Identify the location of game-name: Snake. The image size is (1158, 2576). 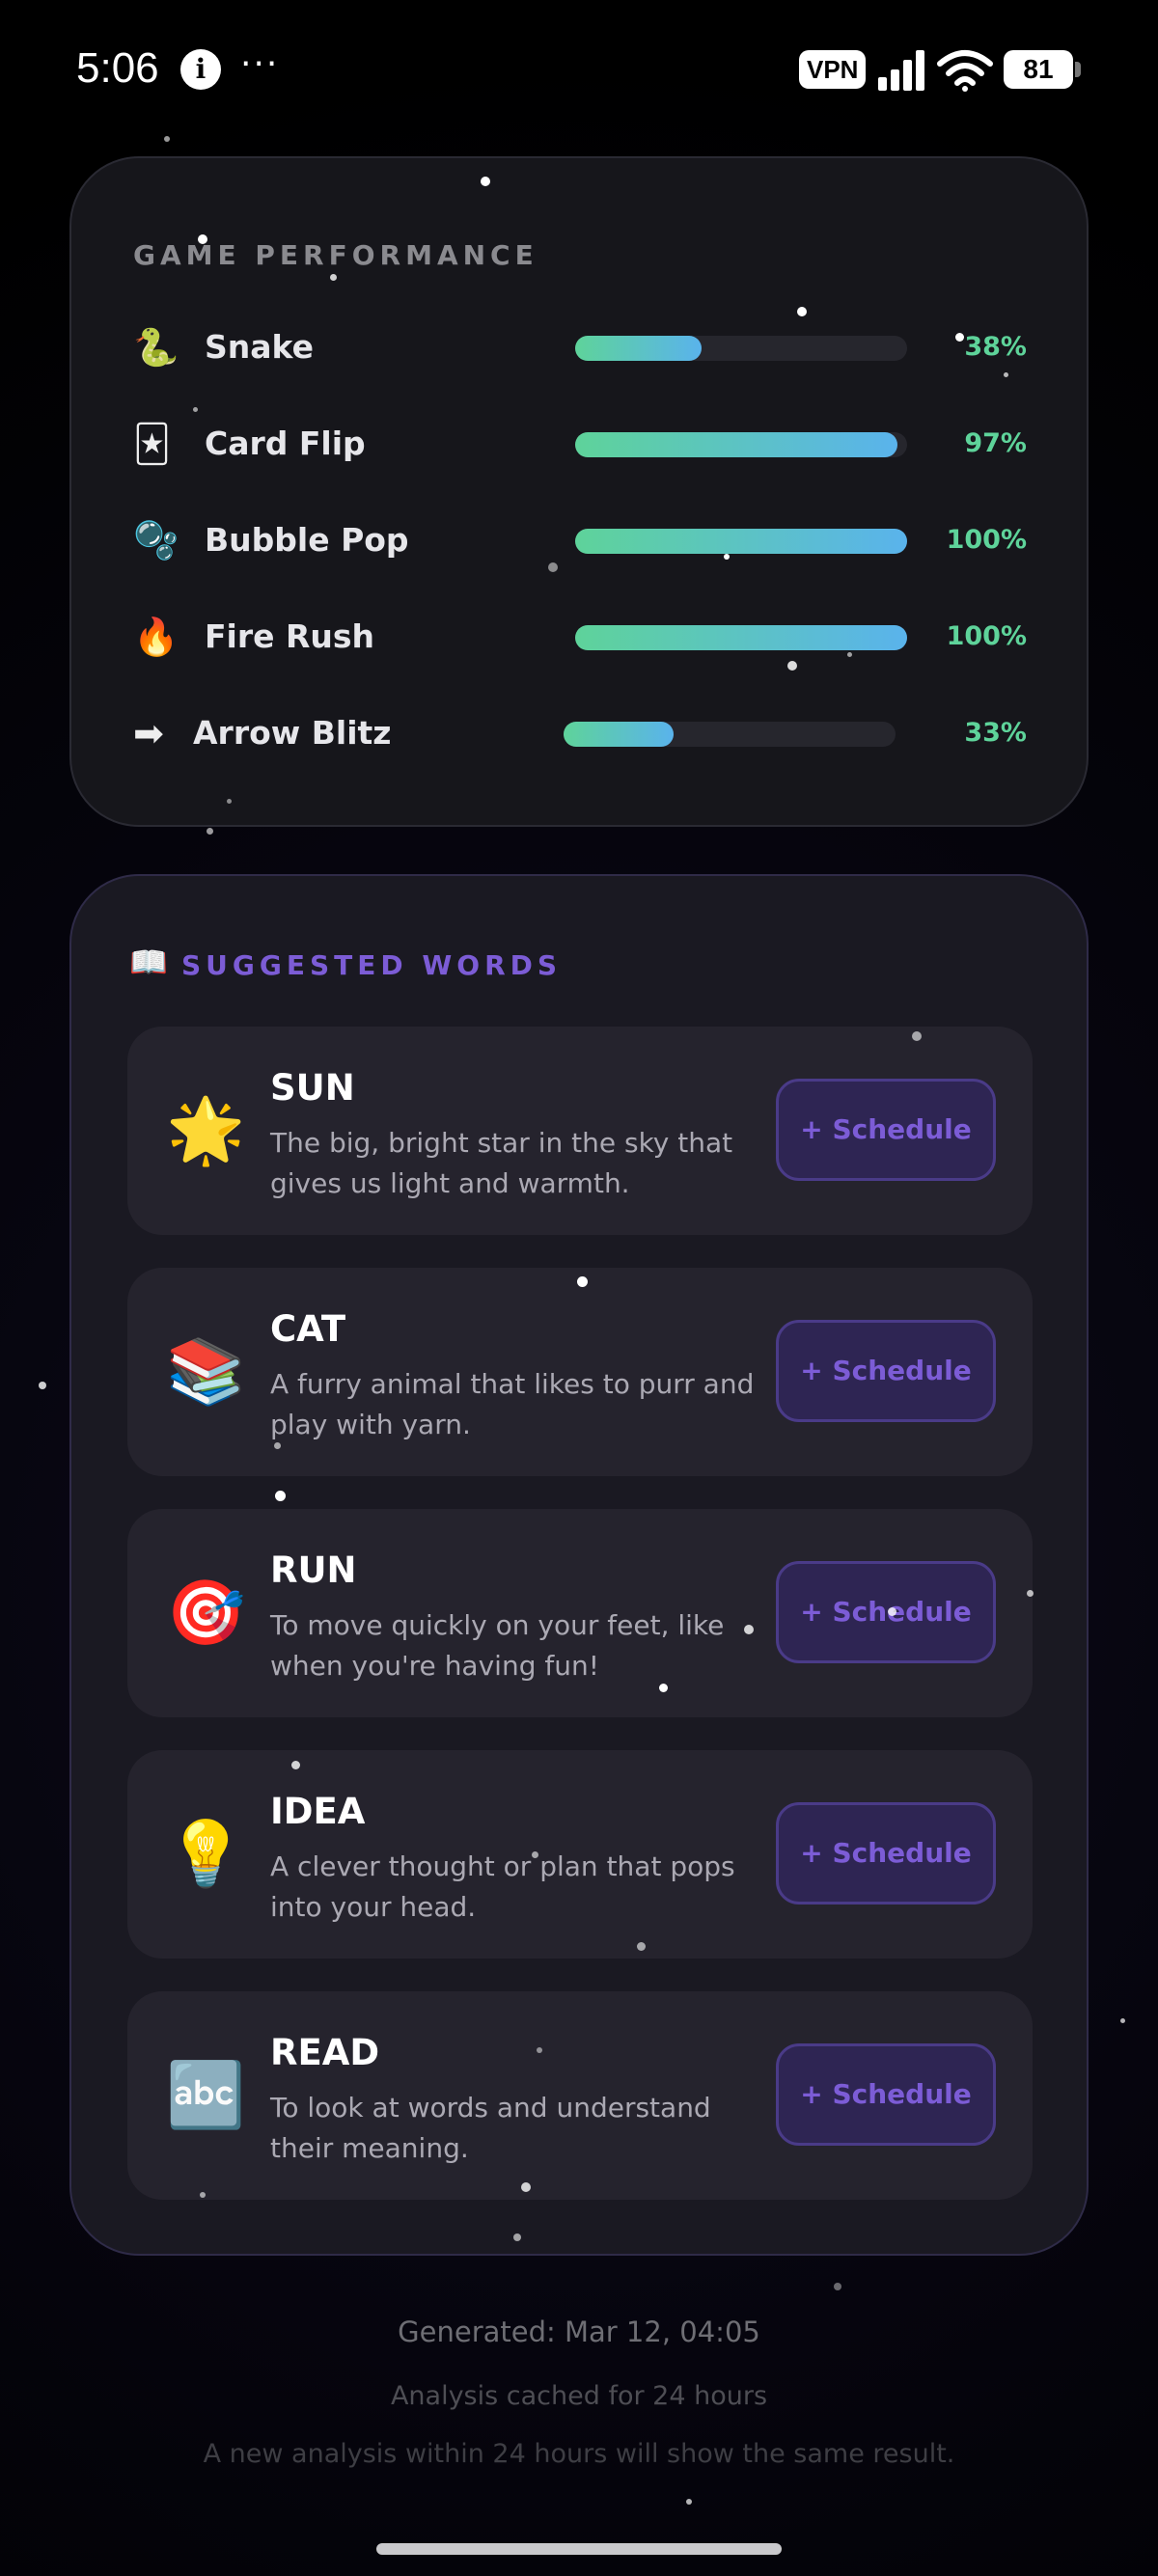
(259, 347).